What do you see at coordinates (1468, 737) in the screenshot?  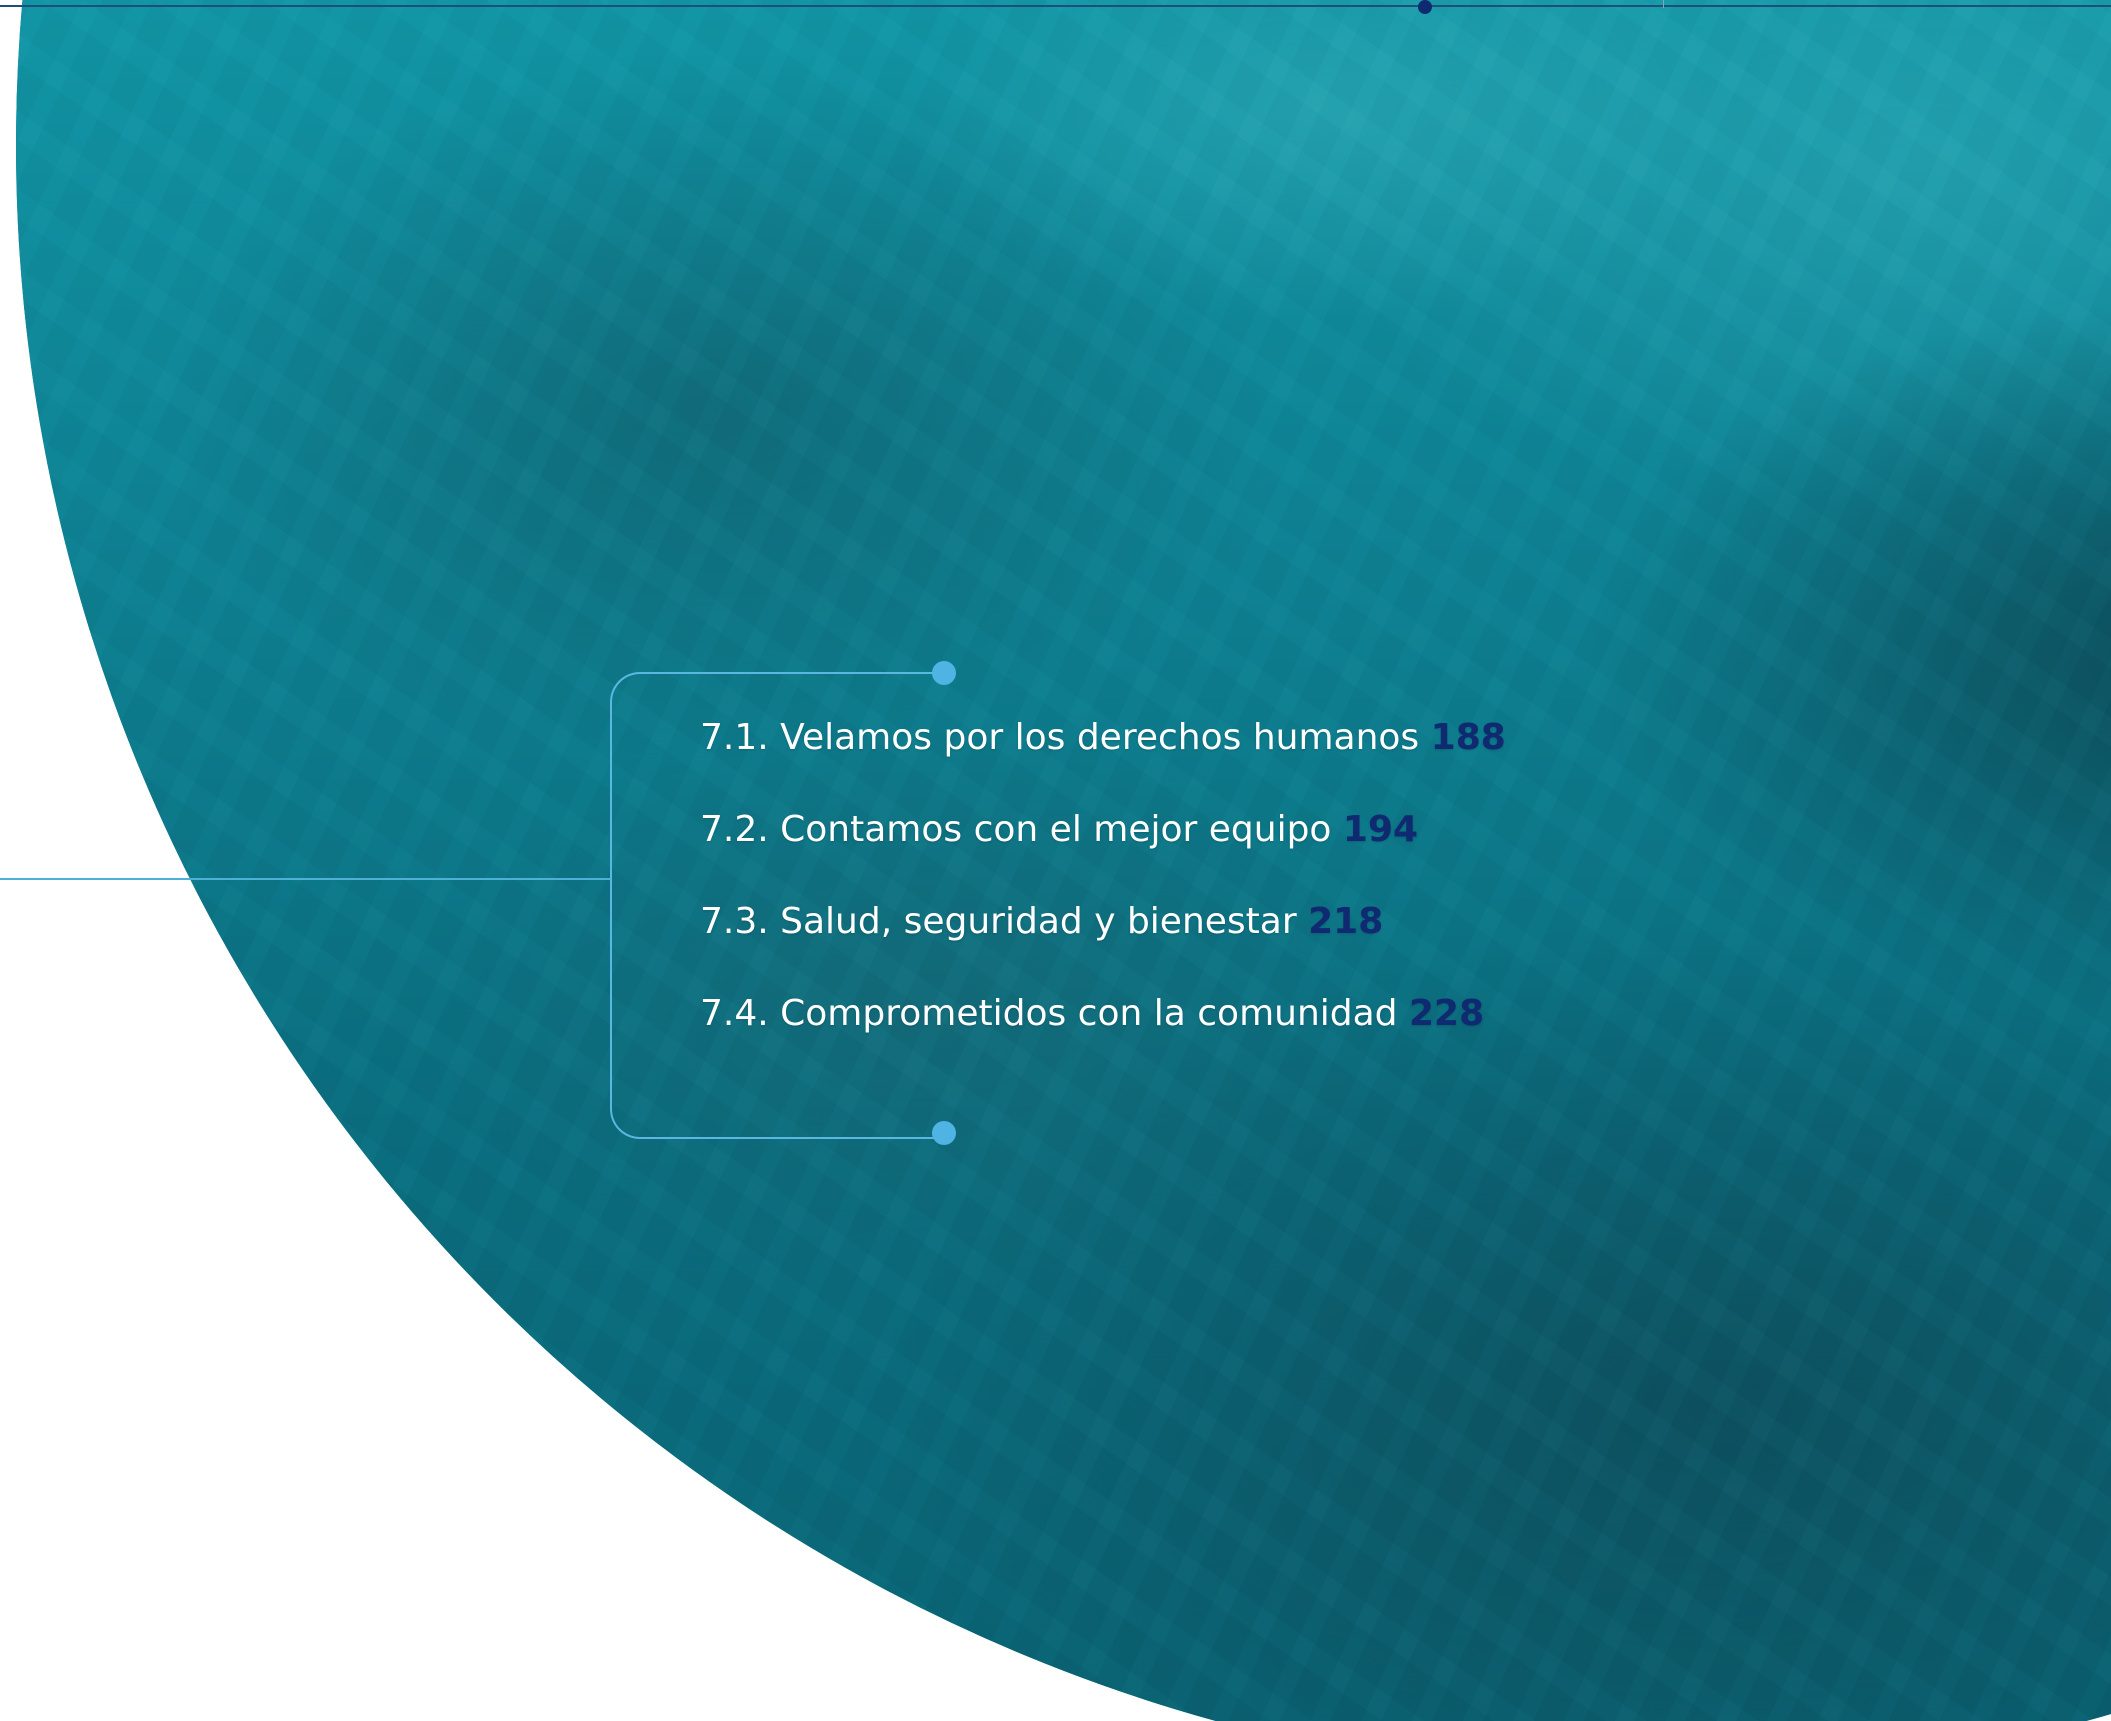 I see `toc-item-page-number: 188` at bounding box center [1468, 737].